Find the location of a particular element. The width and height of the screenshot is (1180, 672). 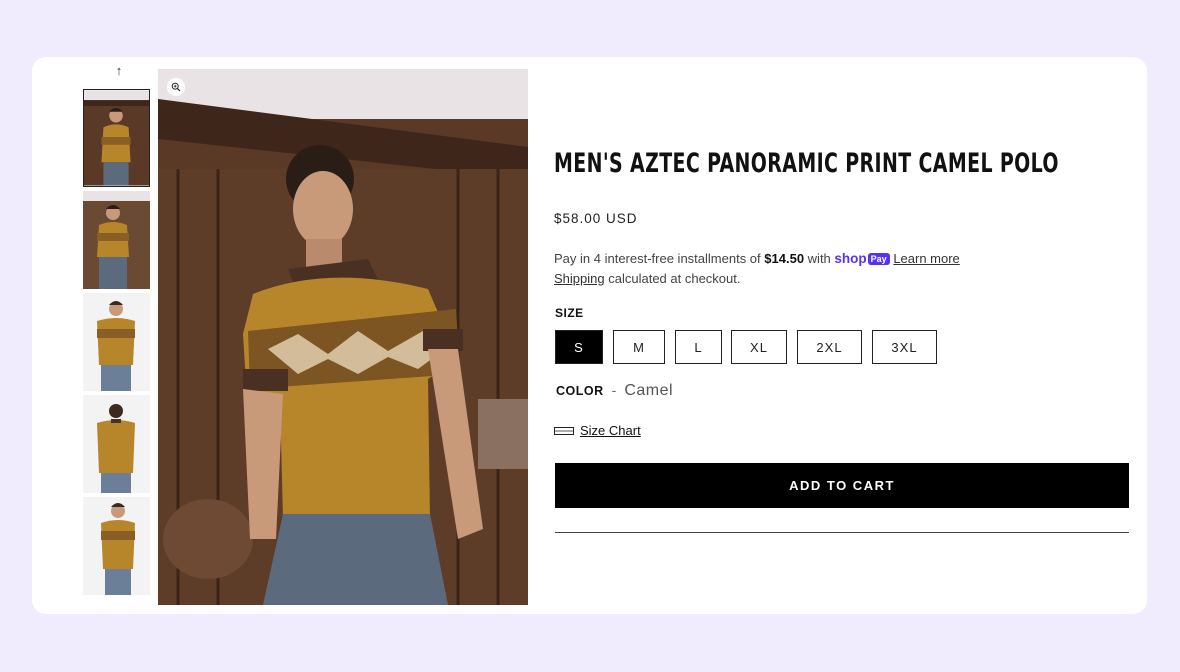

size-chart-link: Size Chart is located at coordinates (597, 430).